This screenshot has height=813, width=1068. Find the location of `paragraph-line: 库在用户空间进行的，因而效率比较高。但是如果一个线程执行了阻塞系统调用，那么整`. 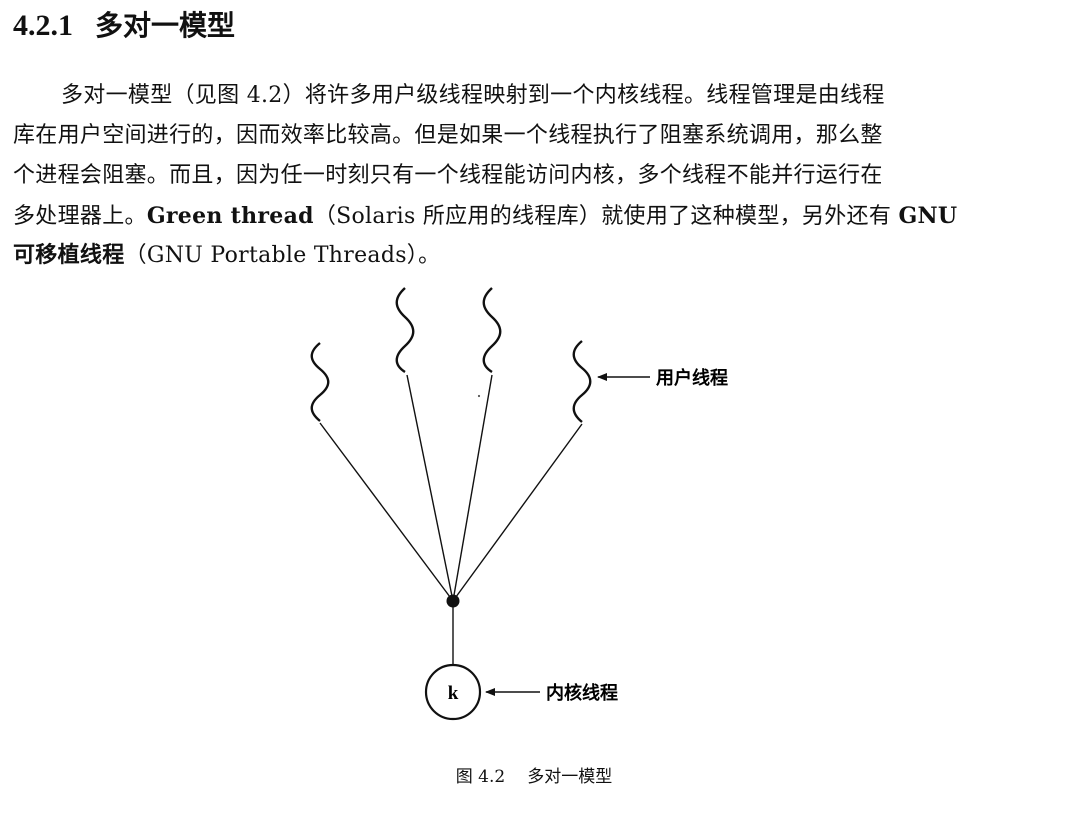

paragraph-line: 库在用户空间进行的，因而效率比较高。但是如果一个线程执行了阻塞系统调用，那么整 is located at coordinates (533, 136).